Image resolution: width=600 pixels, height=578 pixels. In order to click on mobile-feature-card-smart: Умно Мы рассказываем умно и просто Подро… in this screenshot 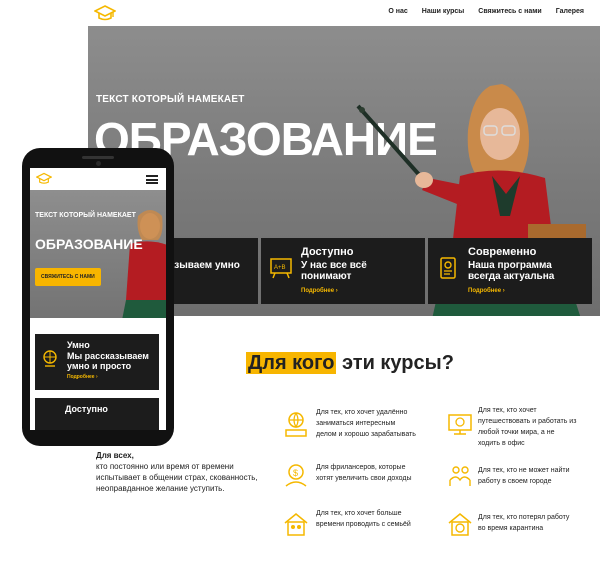, I will do `click(97, 362)`.